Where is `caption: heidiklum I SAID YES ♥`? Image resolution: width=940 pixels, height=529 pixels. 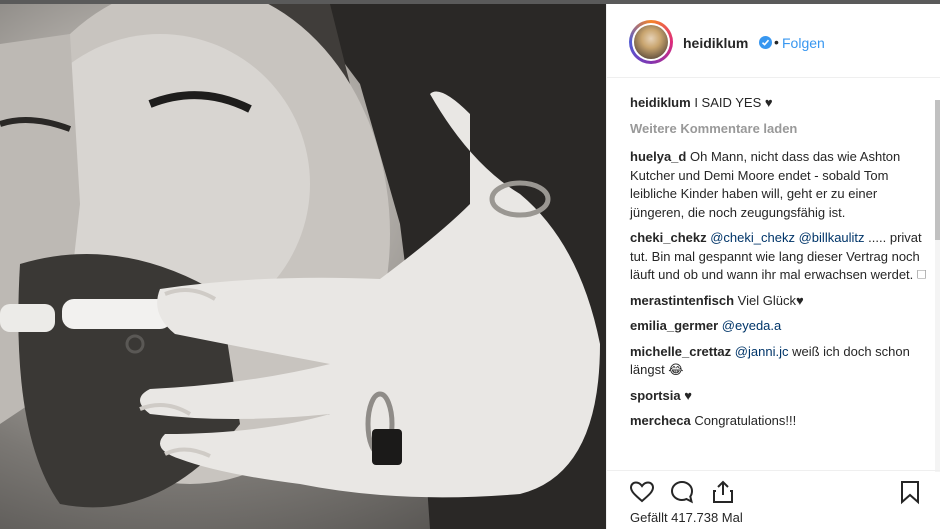
caption: heidiklum I SAID YES ♥ is located at coordinates (780, 103).